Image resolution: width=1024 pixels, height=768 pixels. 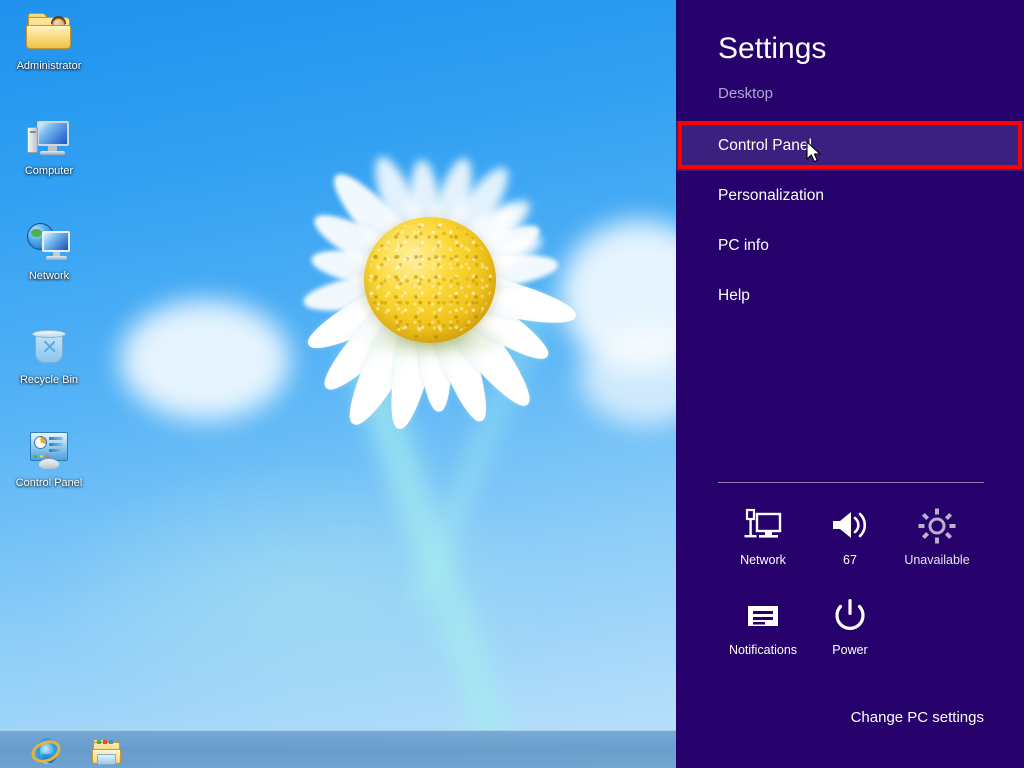 What do you see at coordinates (746, 93) in the screenshot?
I see `charm-subtitle: Desktop` at bounding box center [746, 93].